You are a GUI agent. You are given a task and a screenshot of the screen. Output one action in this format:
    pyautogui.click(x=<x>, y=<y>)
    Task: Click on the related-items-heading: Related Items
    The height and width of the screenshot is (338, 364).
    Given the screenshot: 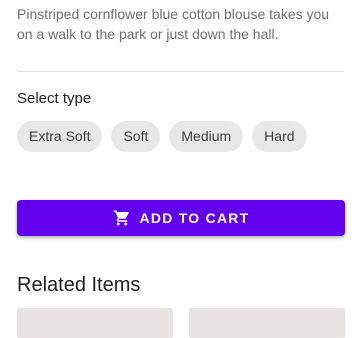 What is the action you would take?
    pyautogui.click(x=79, y=285)
    